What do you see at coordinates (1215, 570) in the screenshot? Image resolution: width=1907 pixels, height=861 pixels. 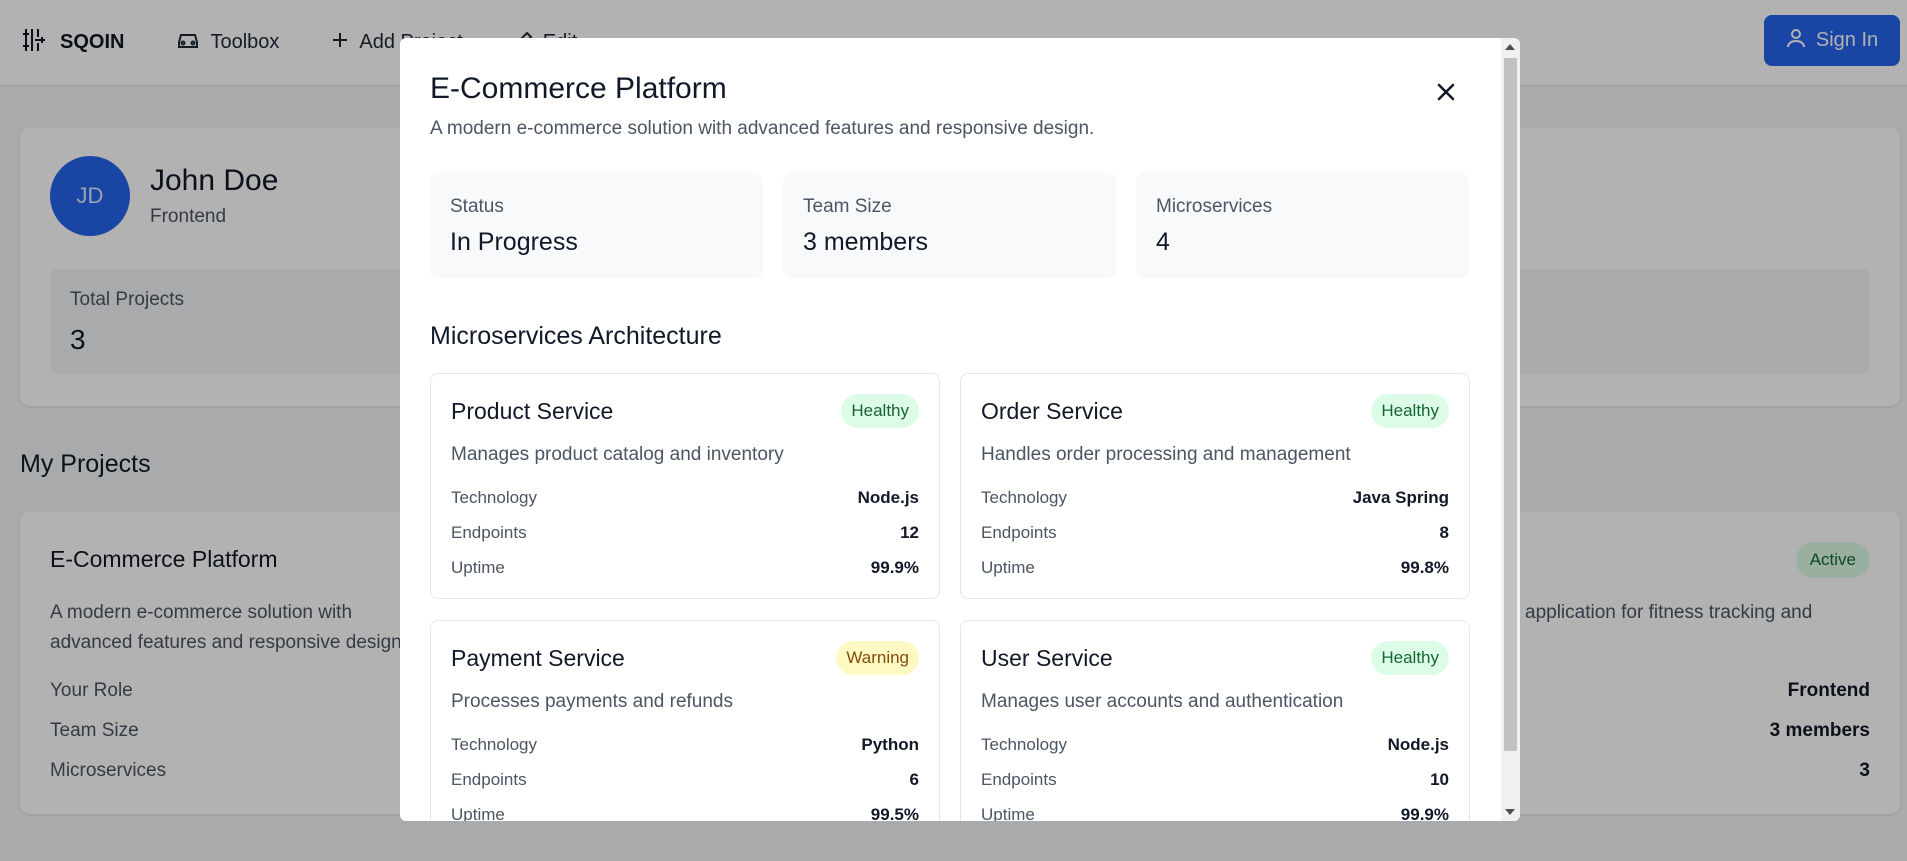 I see `service-row-uptime: Uptime 99.8%` at bounding box center [1215, 570].